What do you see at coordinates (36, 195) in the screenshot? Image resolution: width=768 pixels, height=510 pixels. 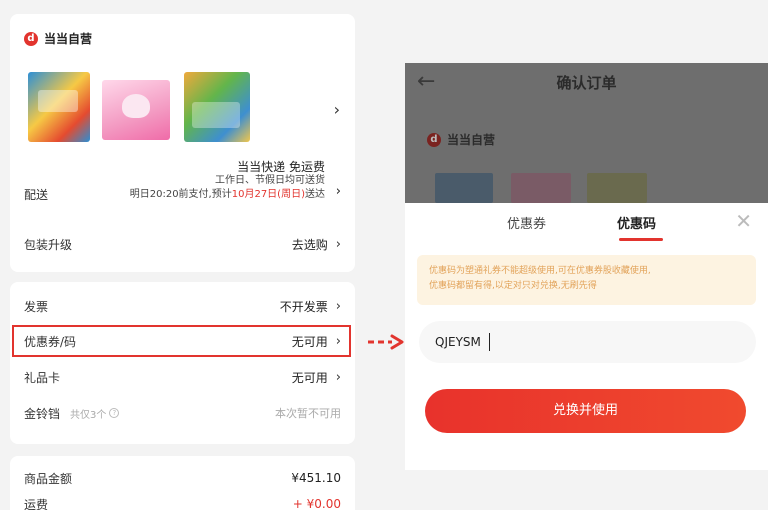 I see `delivery-label: 配送` at bounding box center [36, 195].